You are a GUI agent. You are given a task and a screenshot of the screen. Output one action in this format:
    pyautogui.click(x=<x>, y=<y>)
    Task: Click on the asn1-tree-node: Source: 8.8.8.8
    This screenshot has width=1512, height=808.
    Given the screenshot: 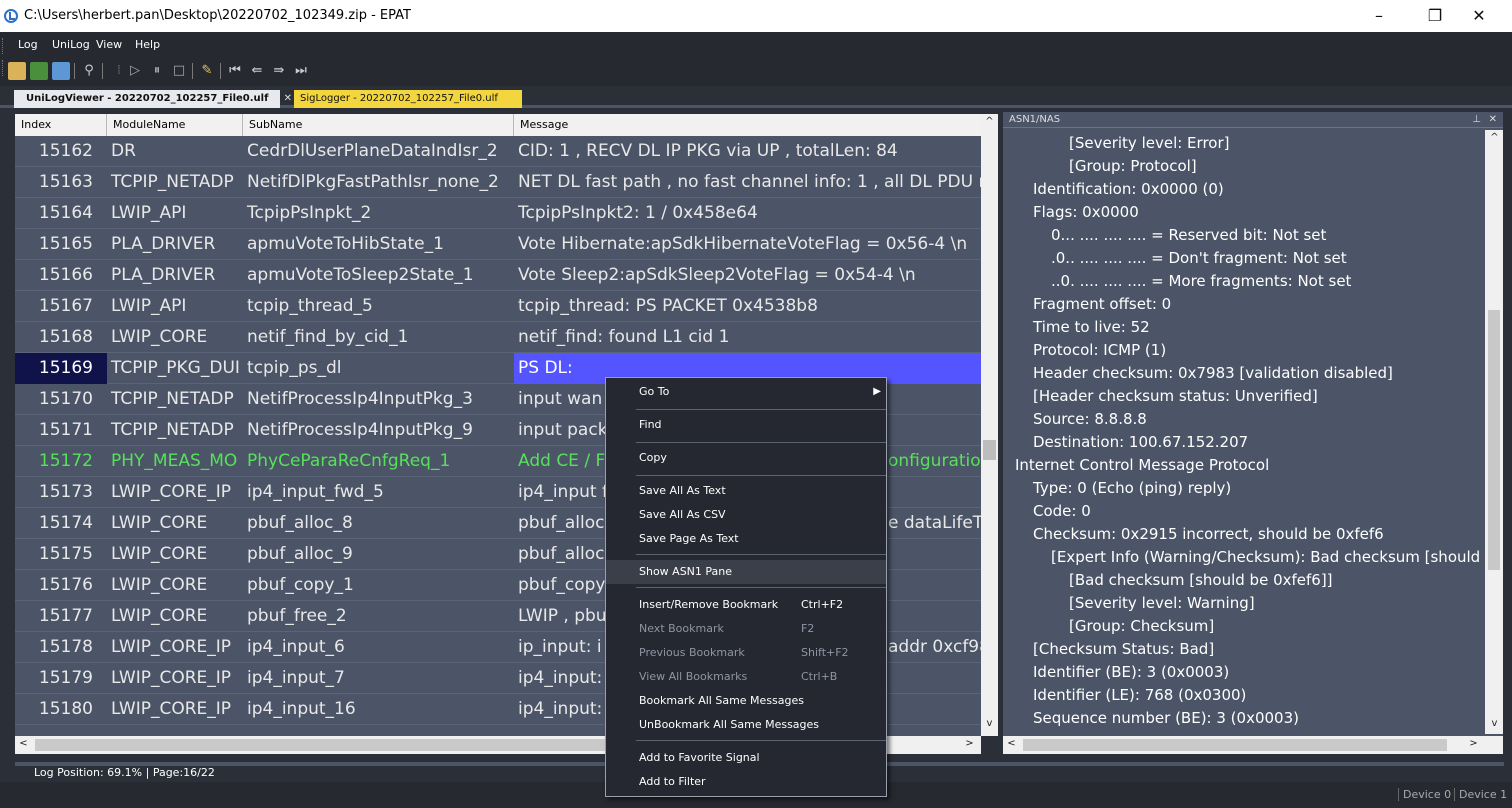 What is the action you would take?
    pyautogui.click(x=1090, y=421)
    